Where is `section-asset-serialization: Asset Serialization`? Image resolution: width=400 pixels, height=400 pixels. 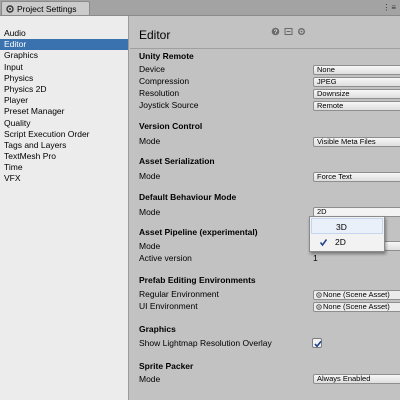 section-asset-serialization: Asset Serialization is located at coordinates (177, 161).